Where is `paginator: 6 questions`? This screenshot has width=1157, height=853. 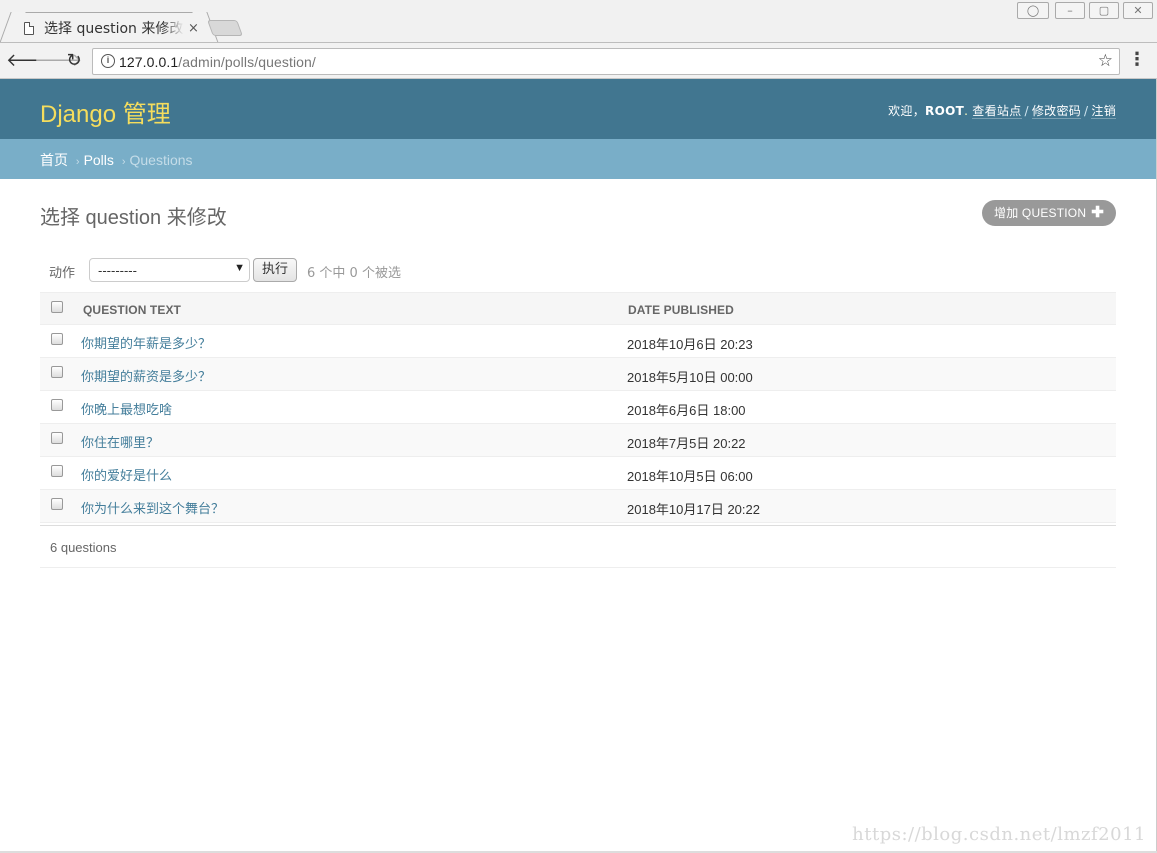 paginator: 6 questions is located at coordinates (578, 546).